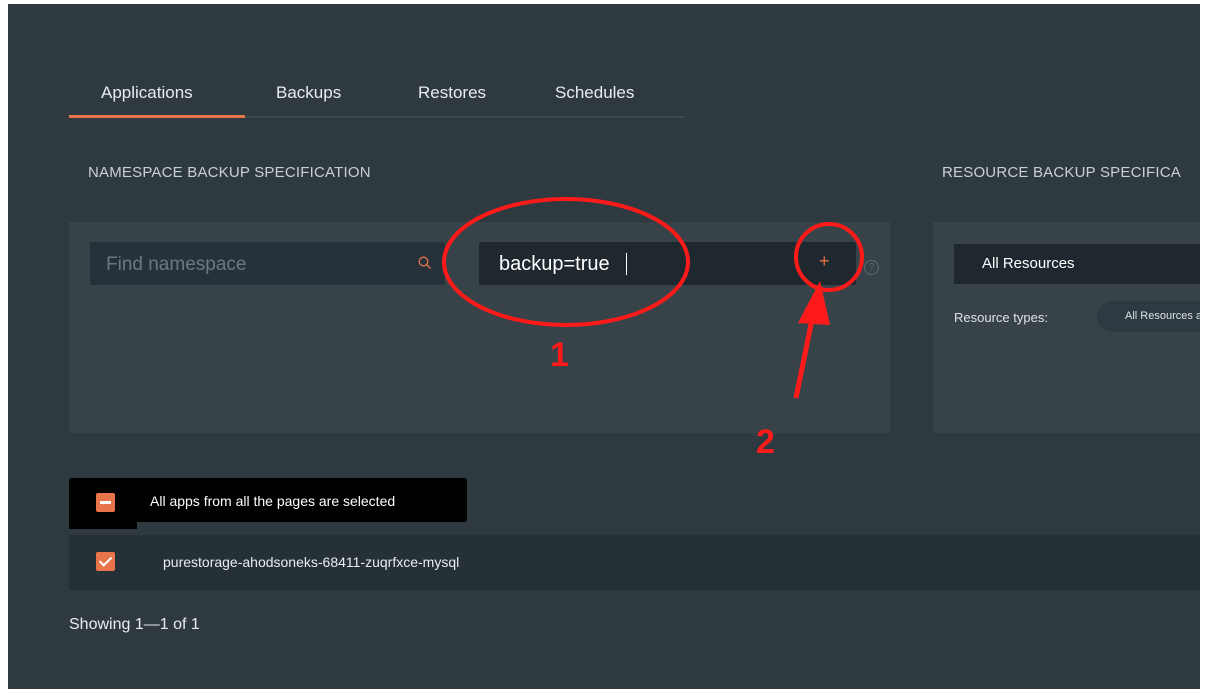 The height and width of the screenshot is (689, 1207). What do you see at coordinates (566, 262) in the screenshot?
I see `highlight-ellipse-label-input` at bounding box center [566, 262].